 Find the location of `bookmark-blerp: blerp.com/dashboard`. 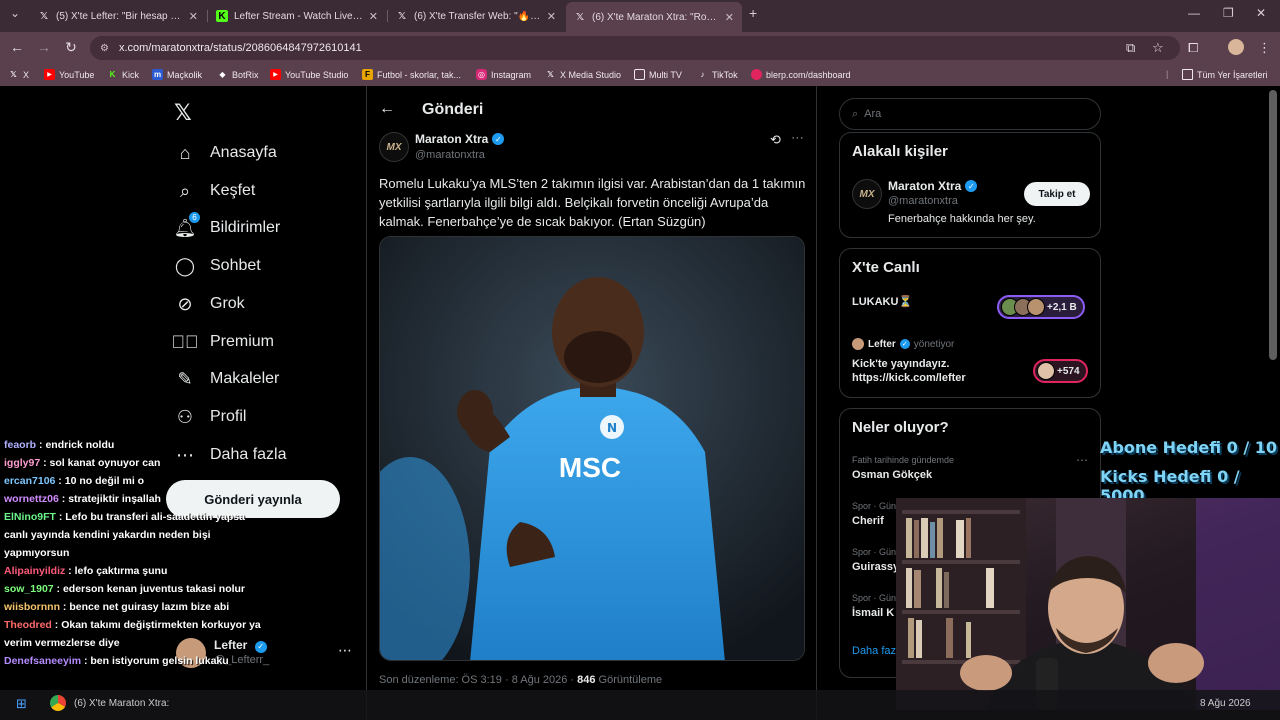

bookmark-blerp: blerp.com/dashboard is located at coordinates (801, 74).